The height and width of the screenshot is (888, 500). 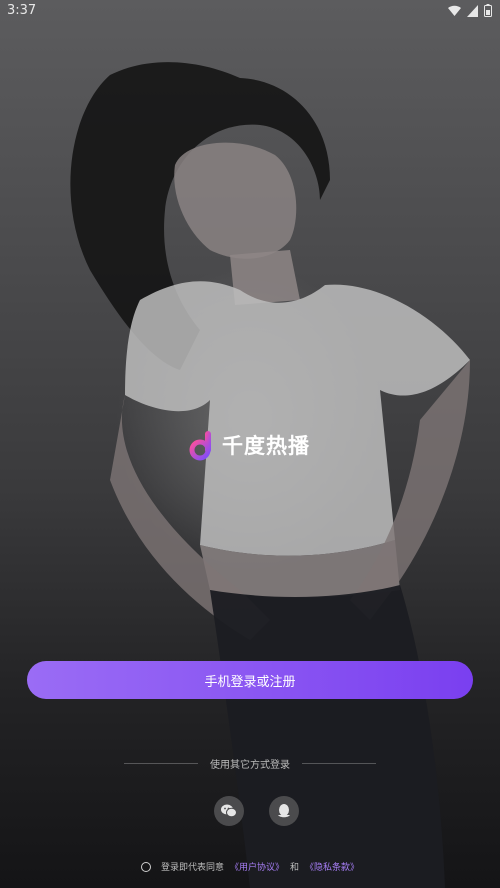 What do you see at coordinates (145, 866) in the screenshot?
I see `agreement-checkbox` at bounding box center [145, 866].